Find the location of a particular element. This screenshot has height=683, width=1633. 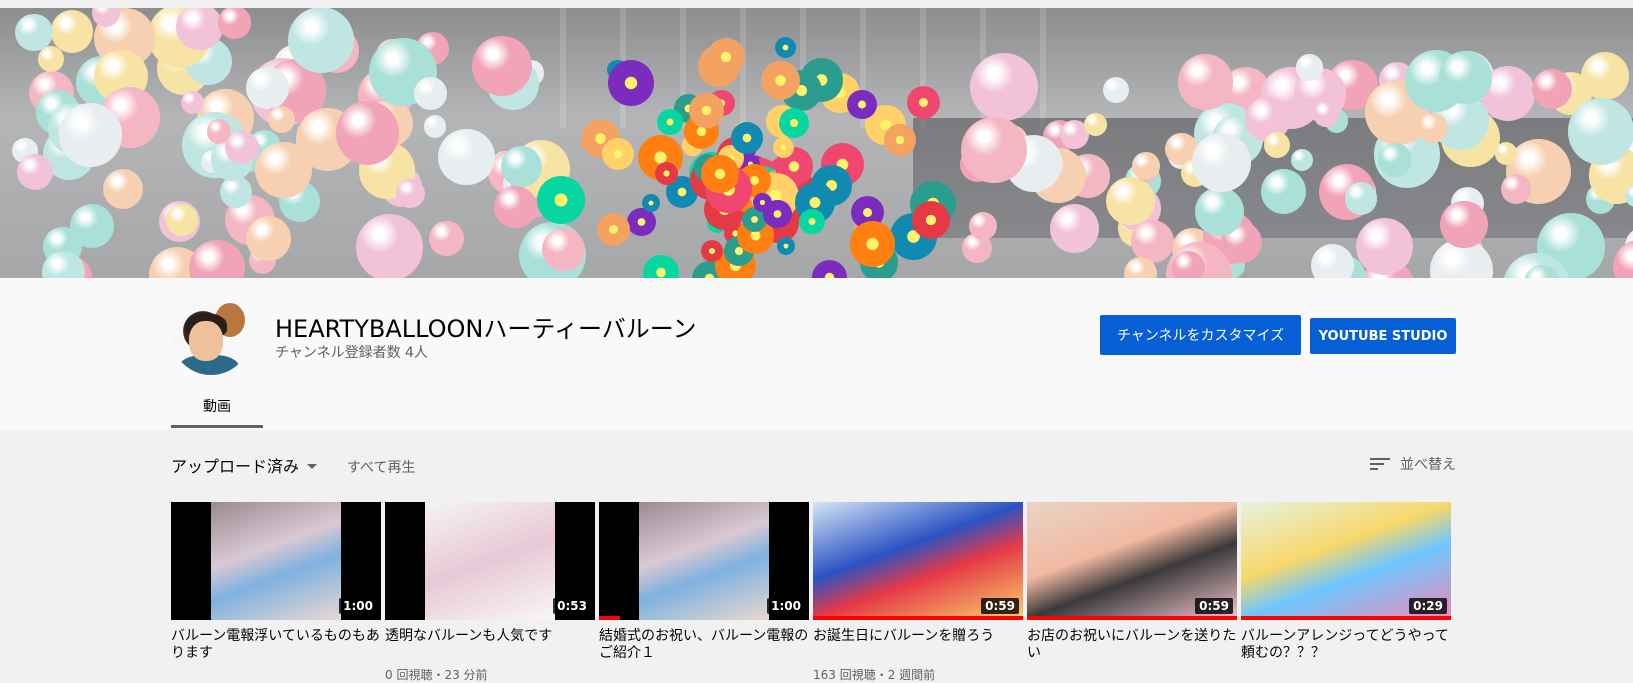

sort-icon is located at coordinates (1380, 464).